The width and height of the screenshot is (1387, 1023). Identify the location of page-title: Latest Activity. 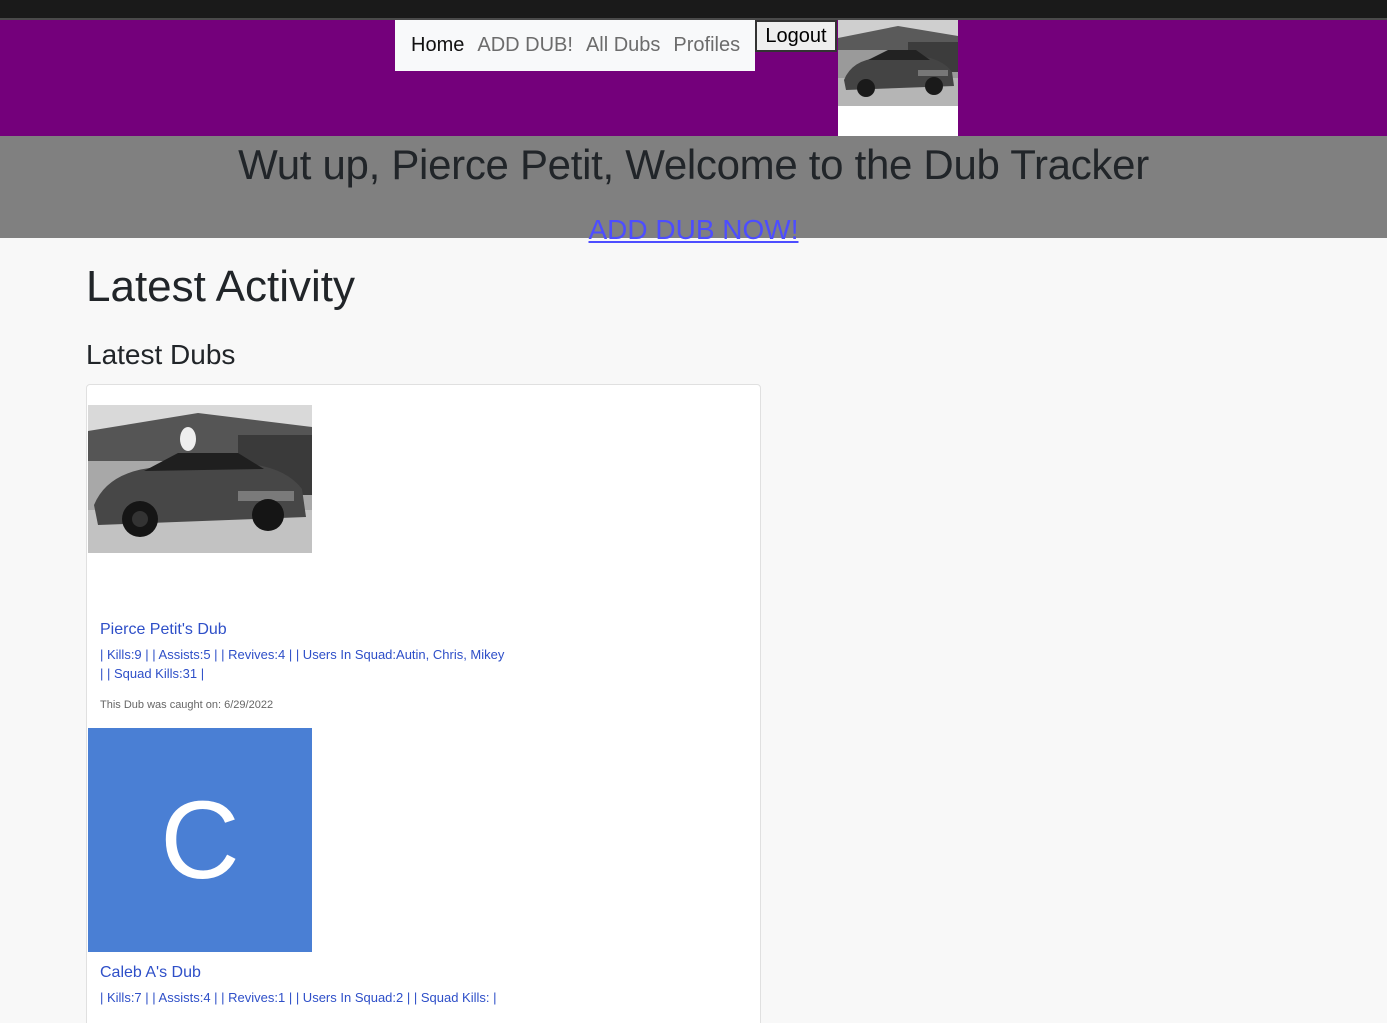
(221, 286).